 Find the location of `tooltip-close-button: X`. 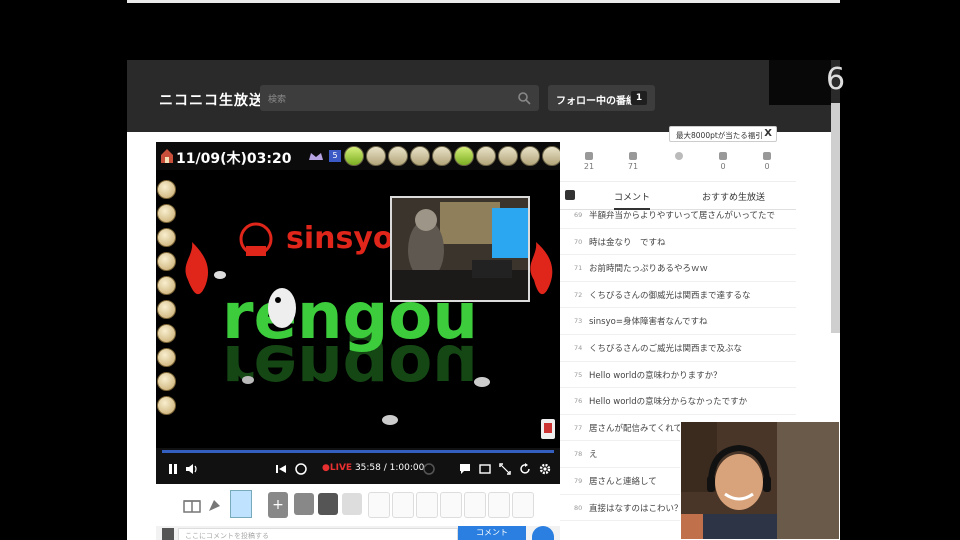

tooltip-close-button: X is located at coordinates (768, 133).